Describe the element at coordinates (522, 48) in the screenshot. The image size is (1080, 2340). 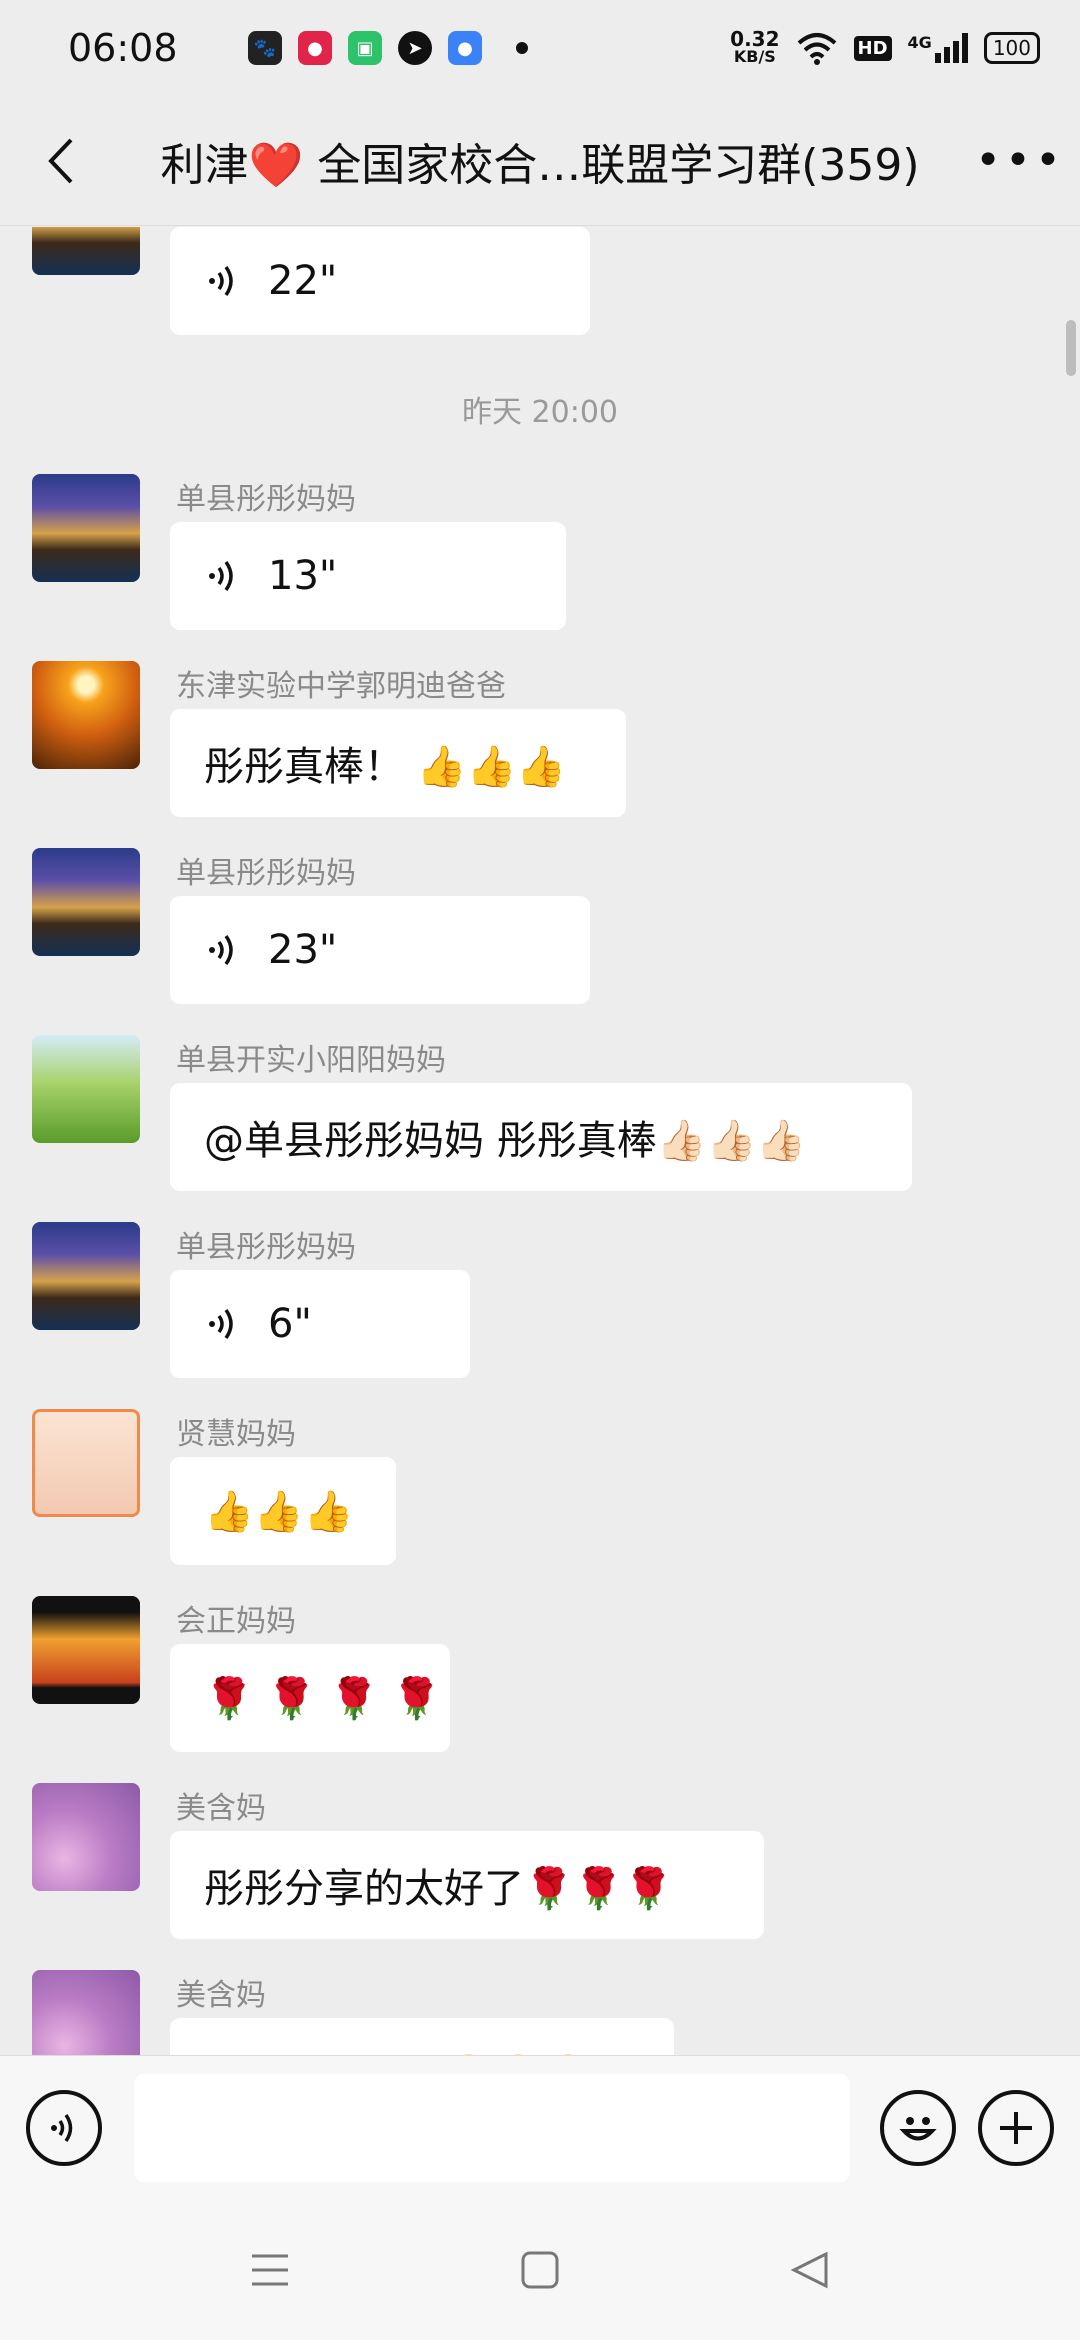
I see `more-notifications-icon` at that location.